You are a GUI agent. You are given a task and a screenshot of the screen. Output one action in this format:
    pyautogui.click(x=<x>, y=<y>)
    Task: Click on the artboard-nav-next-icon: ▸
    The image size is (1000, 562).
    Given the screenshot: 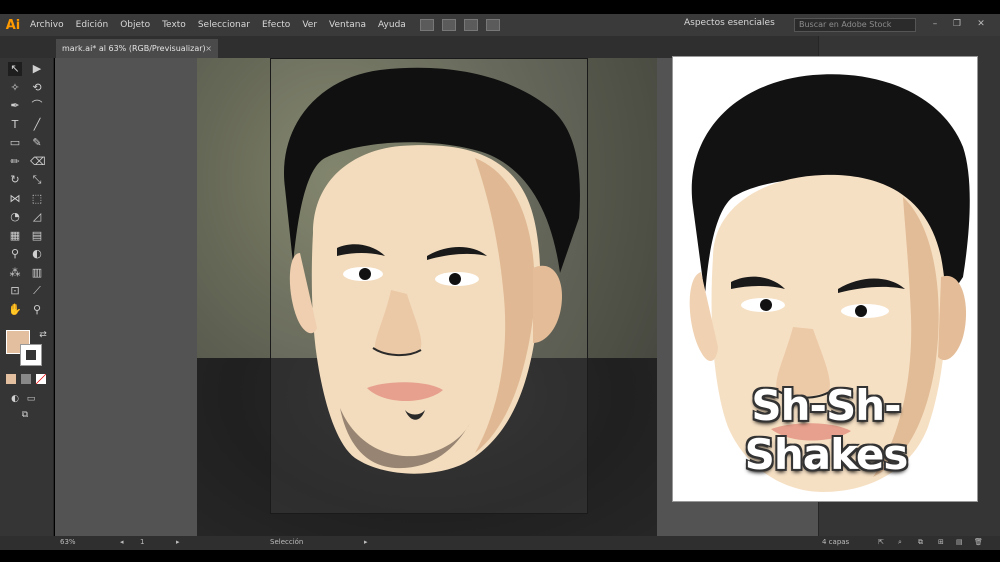 What is the action you would take?
    pyautogui.click(x=178, y=542)
    